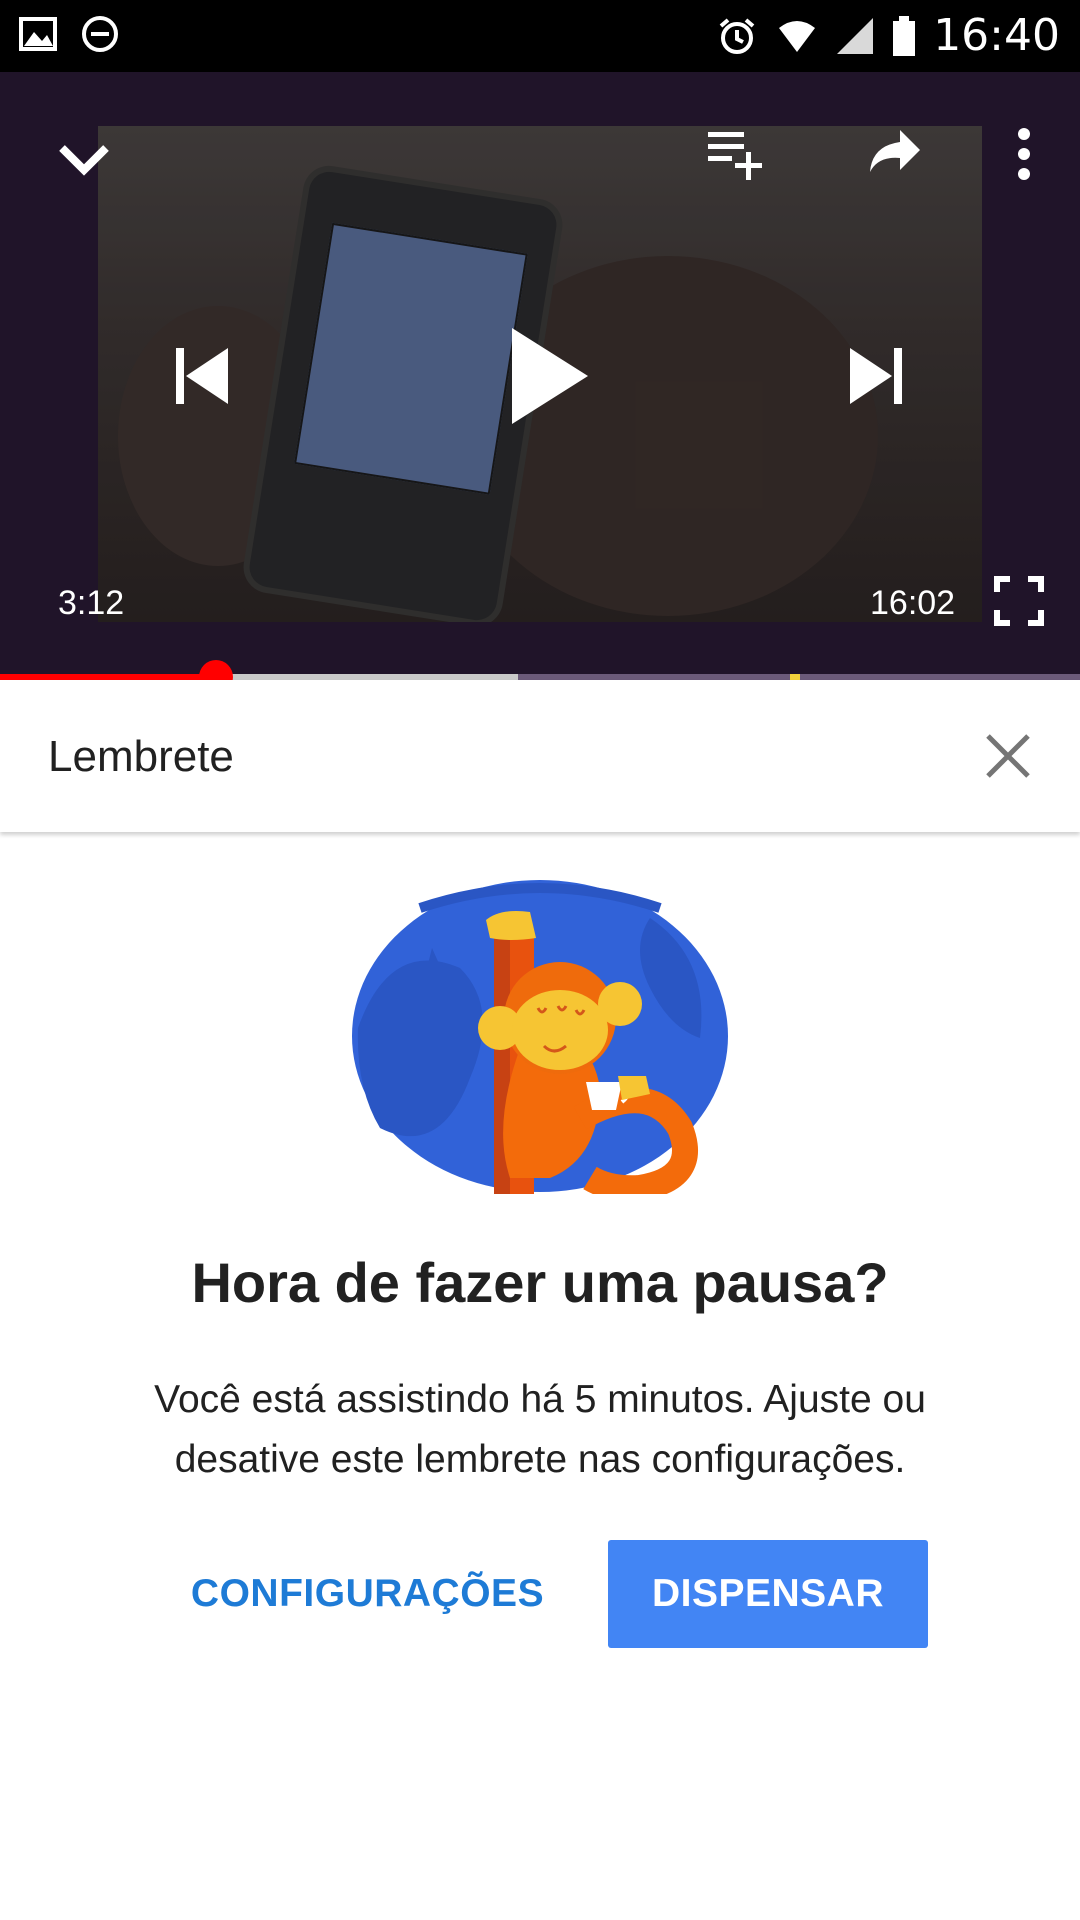  I want to click on do-not-disturb-icon, so click(100, 34).